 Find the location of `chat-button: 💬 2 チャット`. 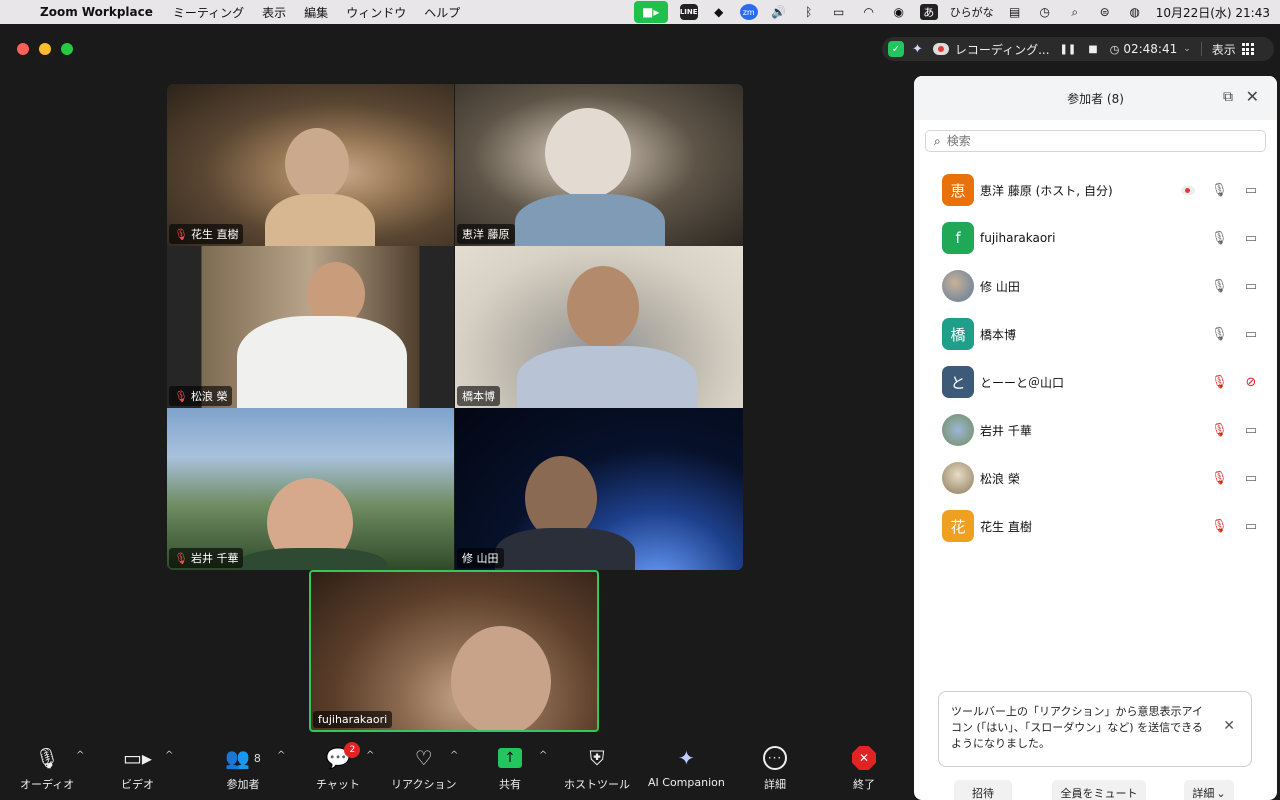

chat-button: 💬 2 チャット is located at coordinates (338, 767).